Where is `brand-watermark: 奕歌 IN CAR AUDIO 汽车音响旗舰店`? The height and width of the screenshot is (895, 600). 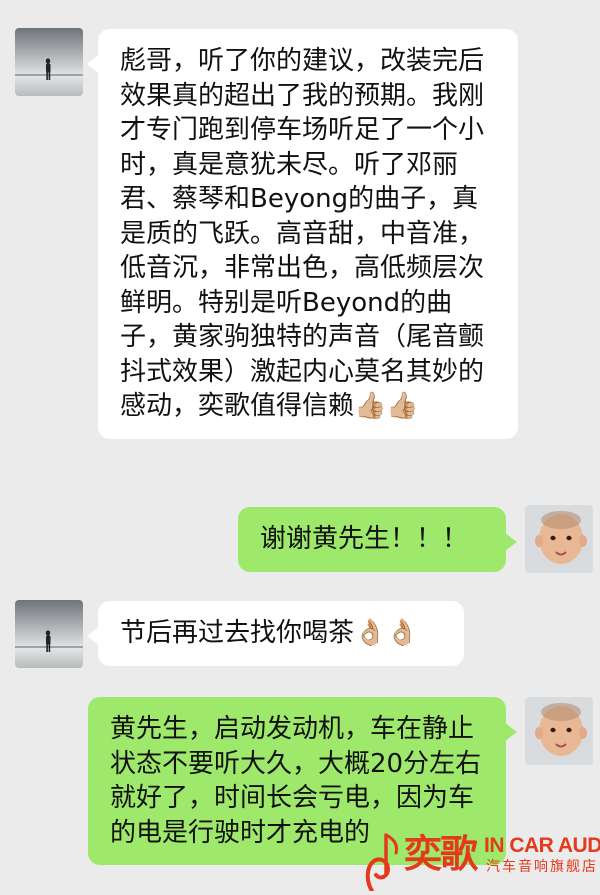 brand-watermark: 奕歌 IN CAR AUDIO 汽车音响旗舰店 is located at coordinates (482, 862).